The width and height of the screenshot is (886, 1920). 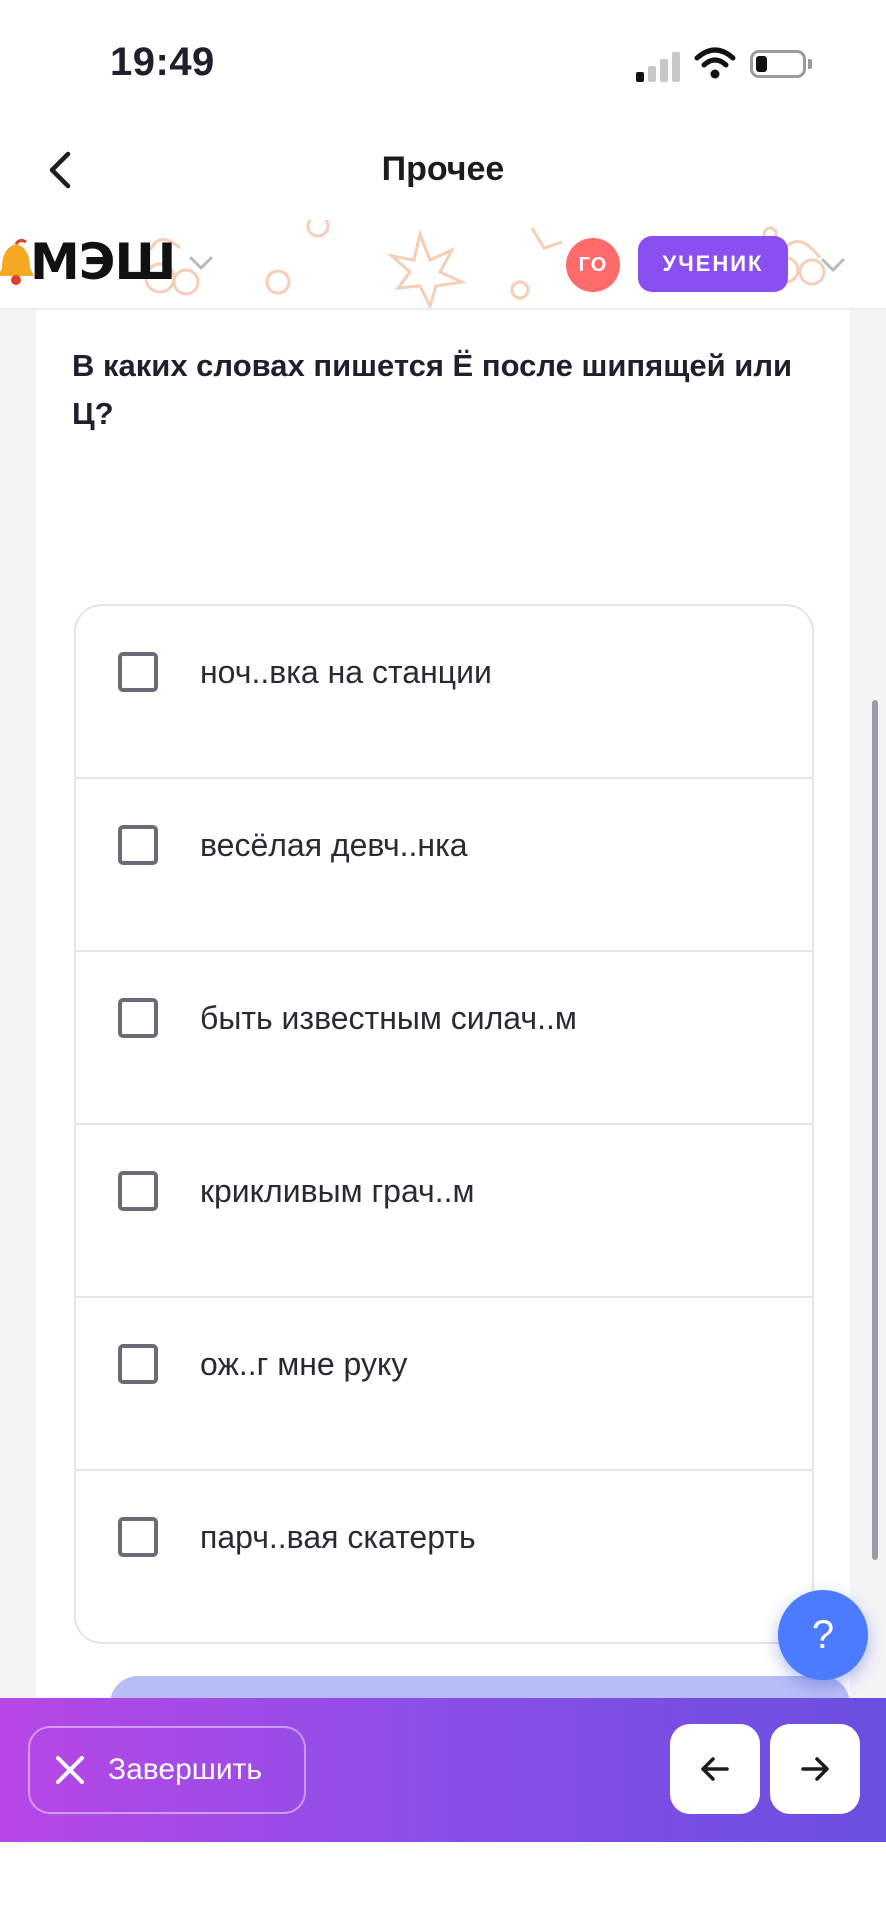 I want to click on answer-option: ож..г мне руку, so click(x=444, y=1382).